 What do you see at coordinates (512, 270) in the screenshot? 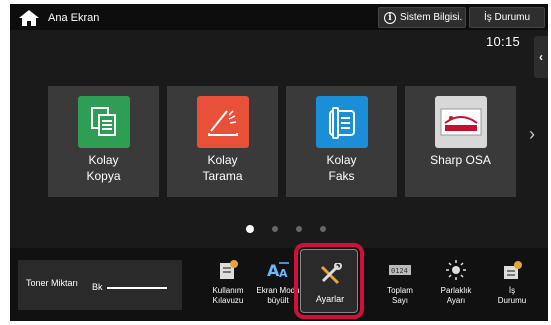
I see `job-status-icon` at bounding box center [512, 270].